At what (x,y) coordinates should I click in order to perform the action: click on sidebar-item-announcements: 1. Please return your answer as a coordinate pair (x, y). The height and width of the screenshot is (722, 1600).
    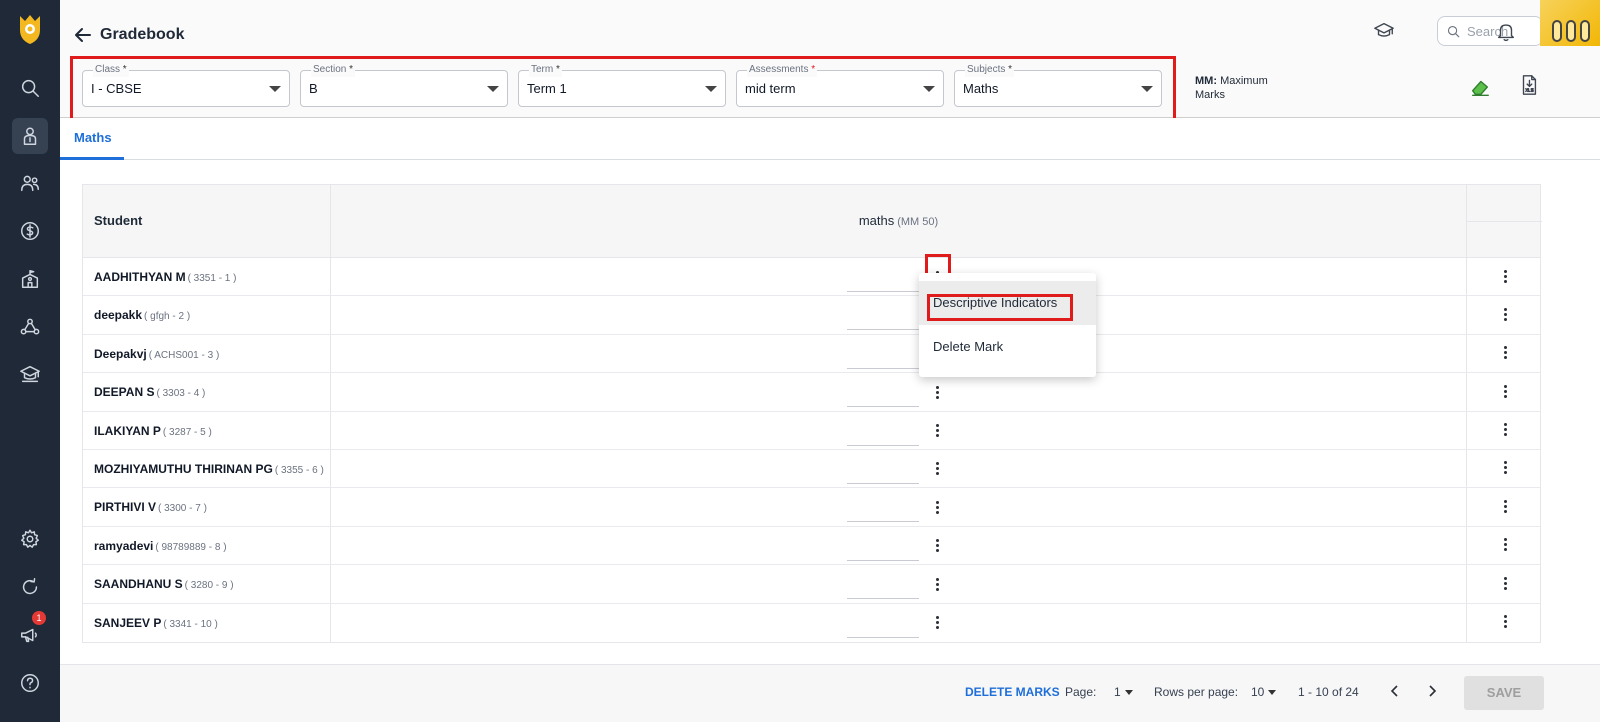
    Looking at the image, I should click on (30, 632).